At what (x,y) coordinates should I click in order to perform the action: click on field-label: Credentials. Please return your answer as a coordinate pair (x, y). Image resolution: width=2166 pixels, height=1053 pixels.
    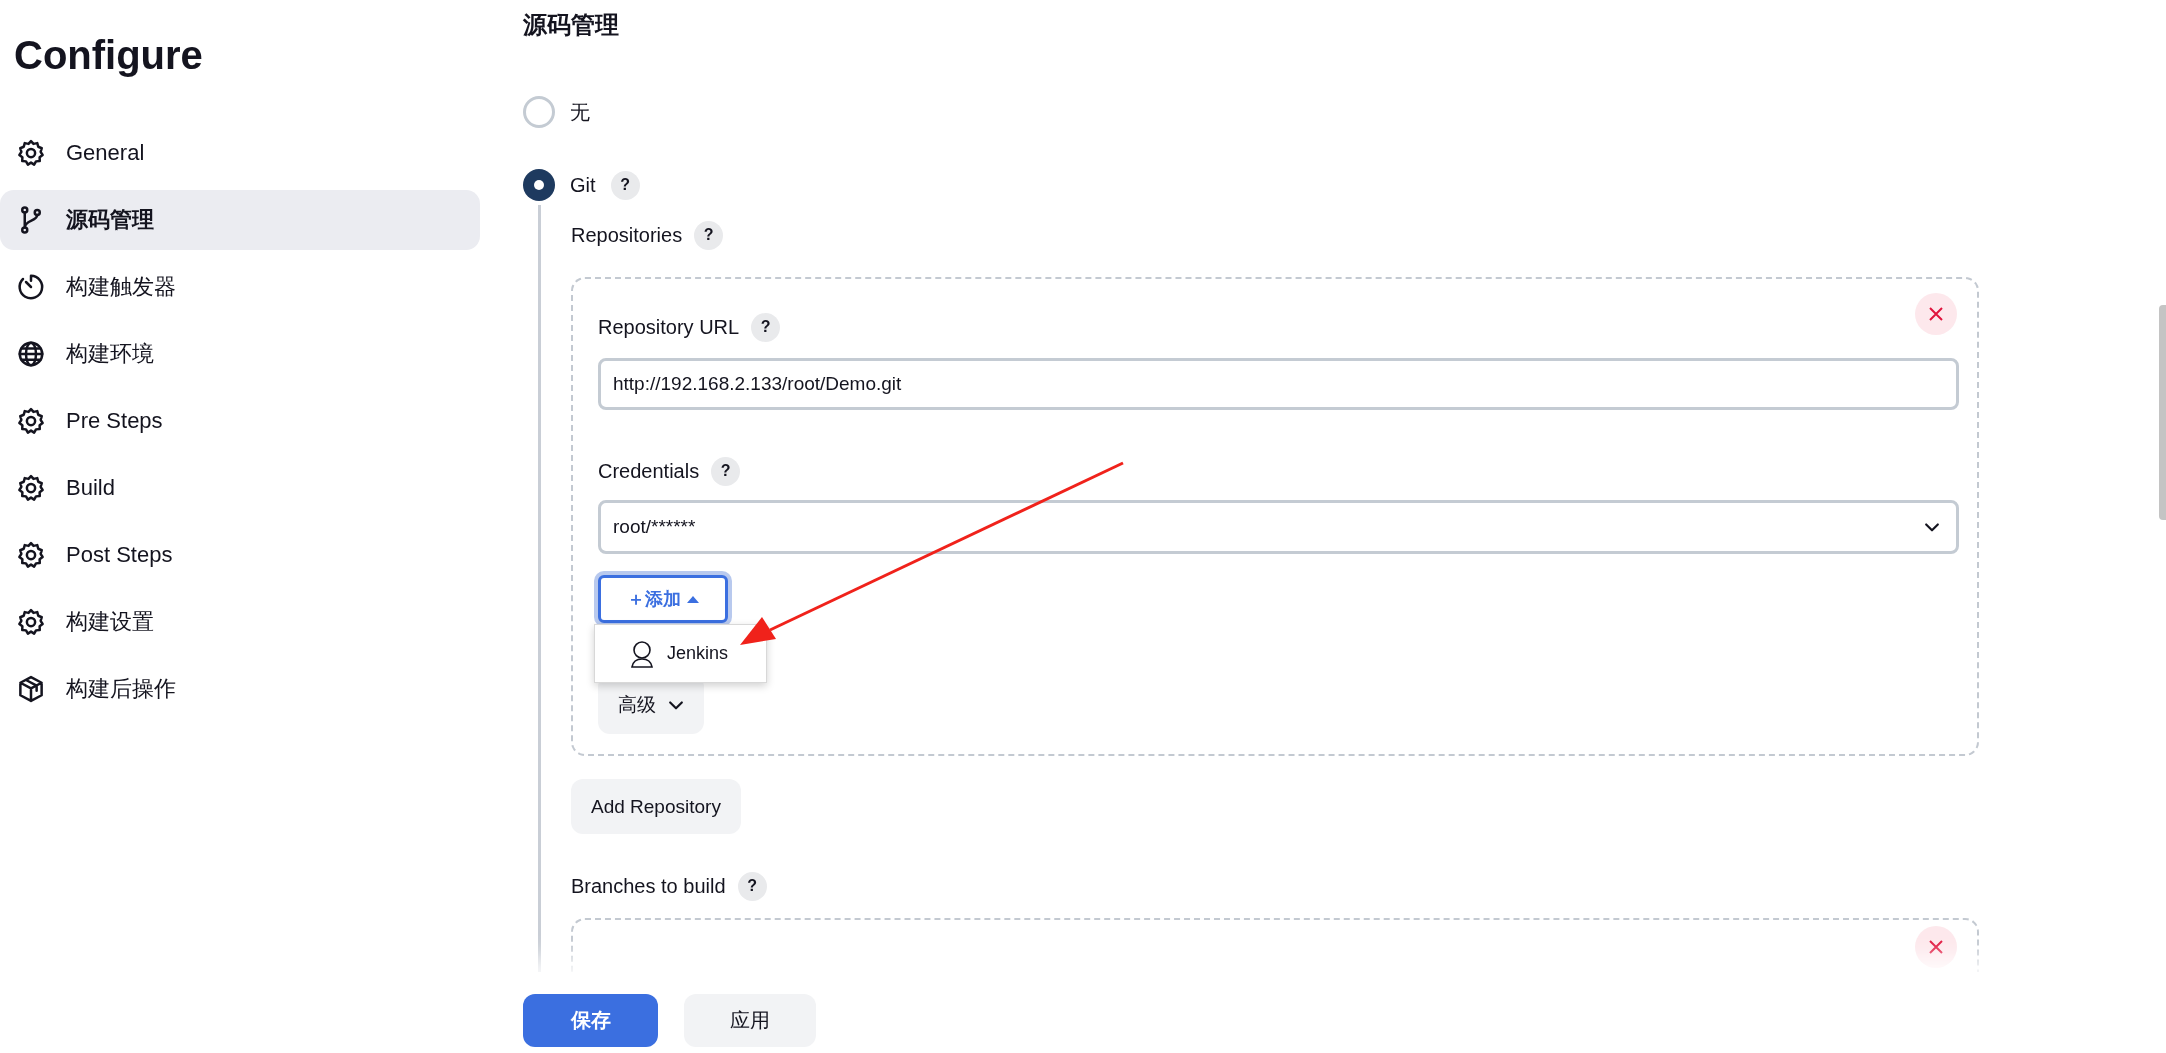
    Looking at the image, I should click on (649, 471).